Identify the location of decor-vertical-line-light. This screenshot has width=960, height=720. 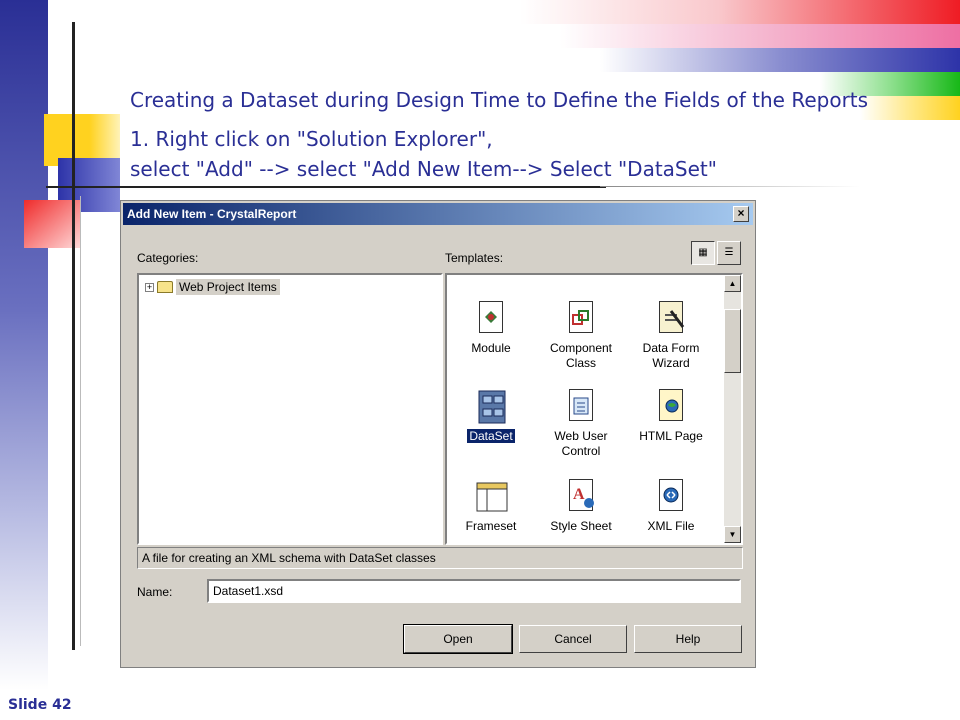
(80, 421).